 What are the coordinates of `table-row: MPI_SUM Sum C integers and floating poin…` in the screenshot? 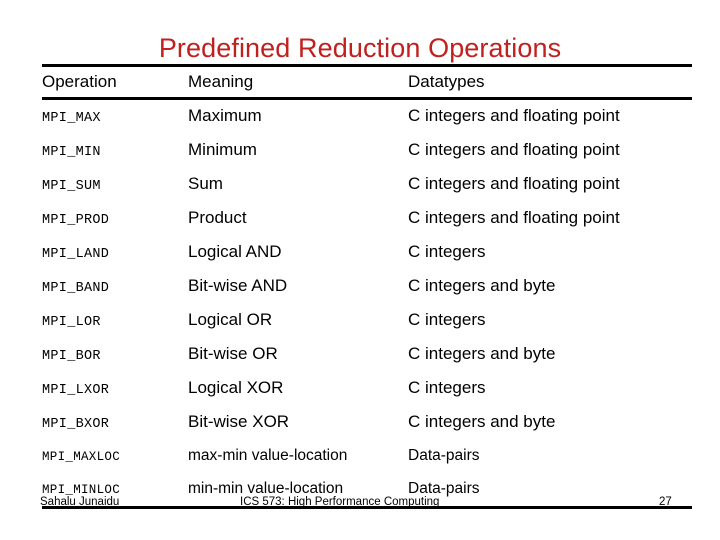 It's located at (367, 185).